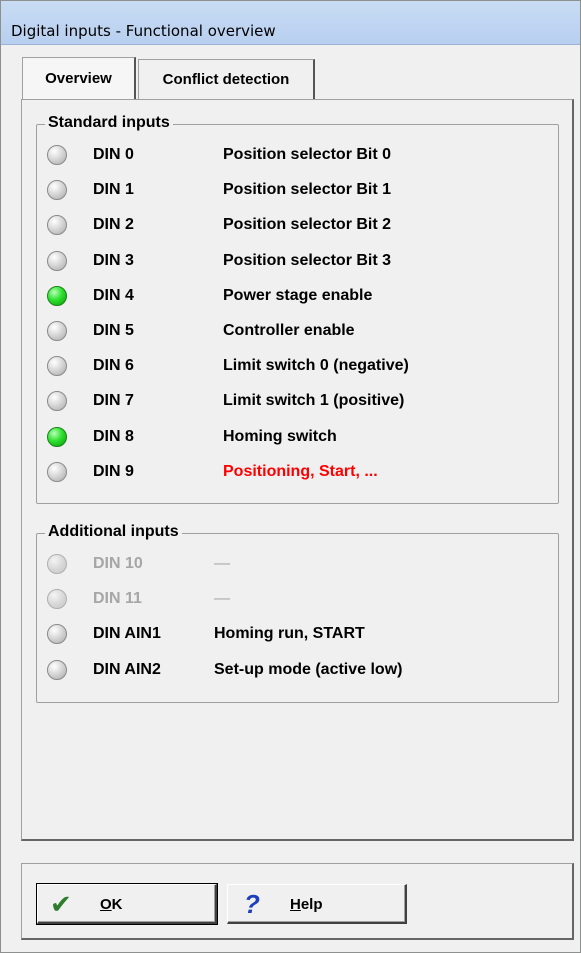 The width and height of the screenshot is (581, 953). Describe the element at coordinates (109, 123) in the screenshot. I see `standard-inputs-title: Standard inputs` at that location.